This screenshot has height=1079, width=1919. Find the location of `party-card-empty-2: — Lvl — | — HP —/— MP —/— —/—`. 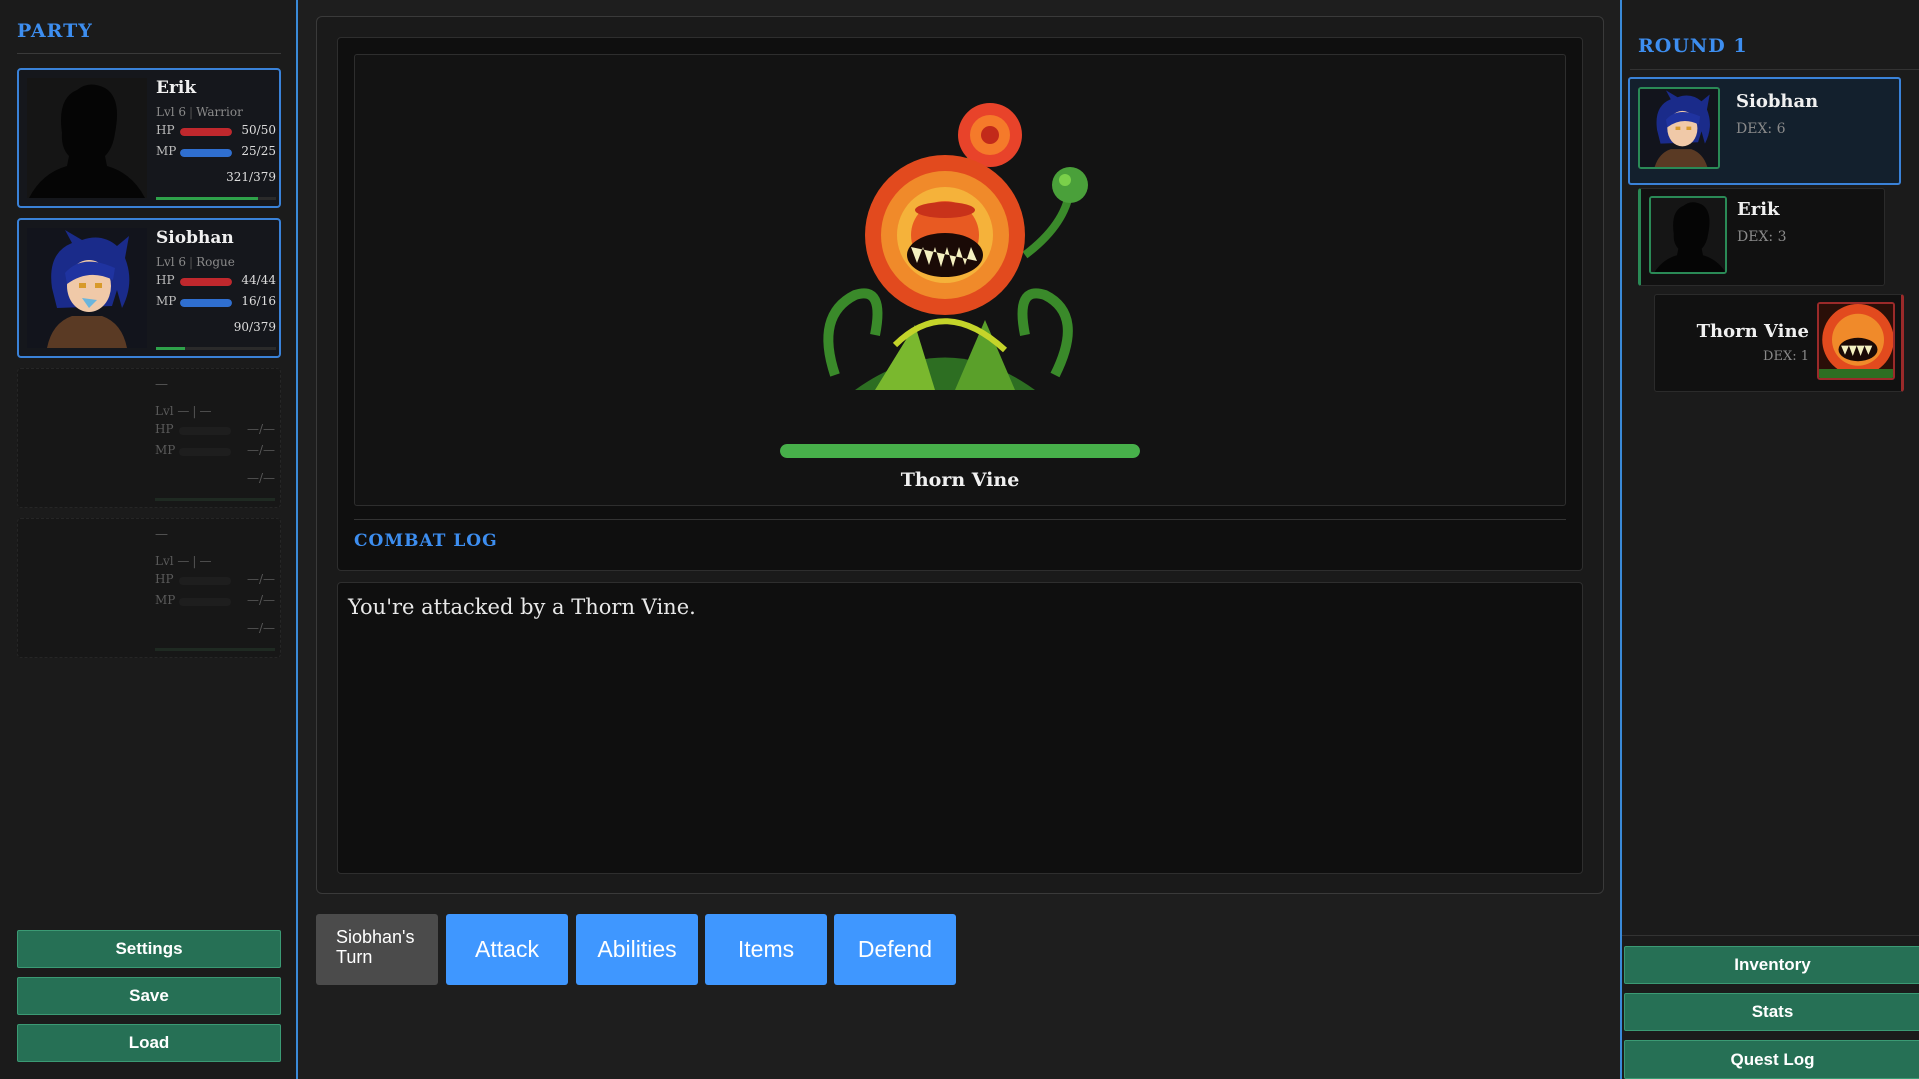

party-card-empty-2: — Lvl — | — HP —/— MP —/— —/— is located at coordinates (149, 588).